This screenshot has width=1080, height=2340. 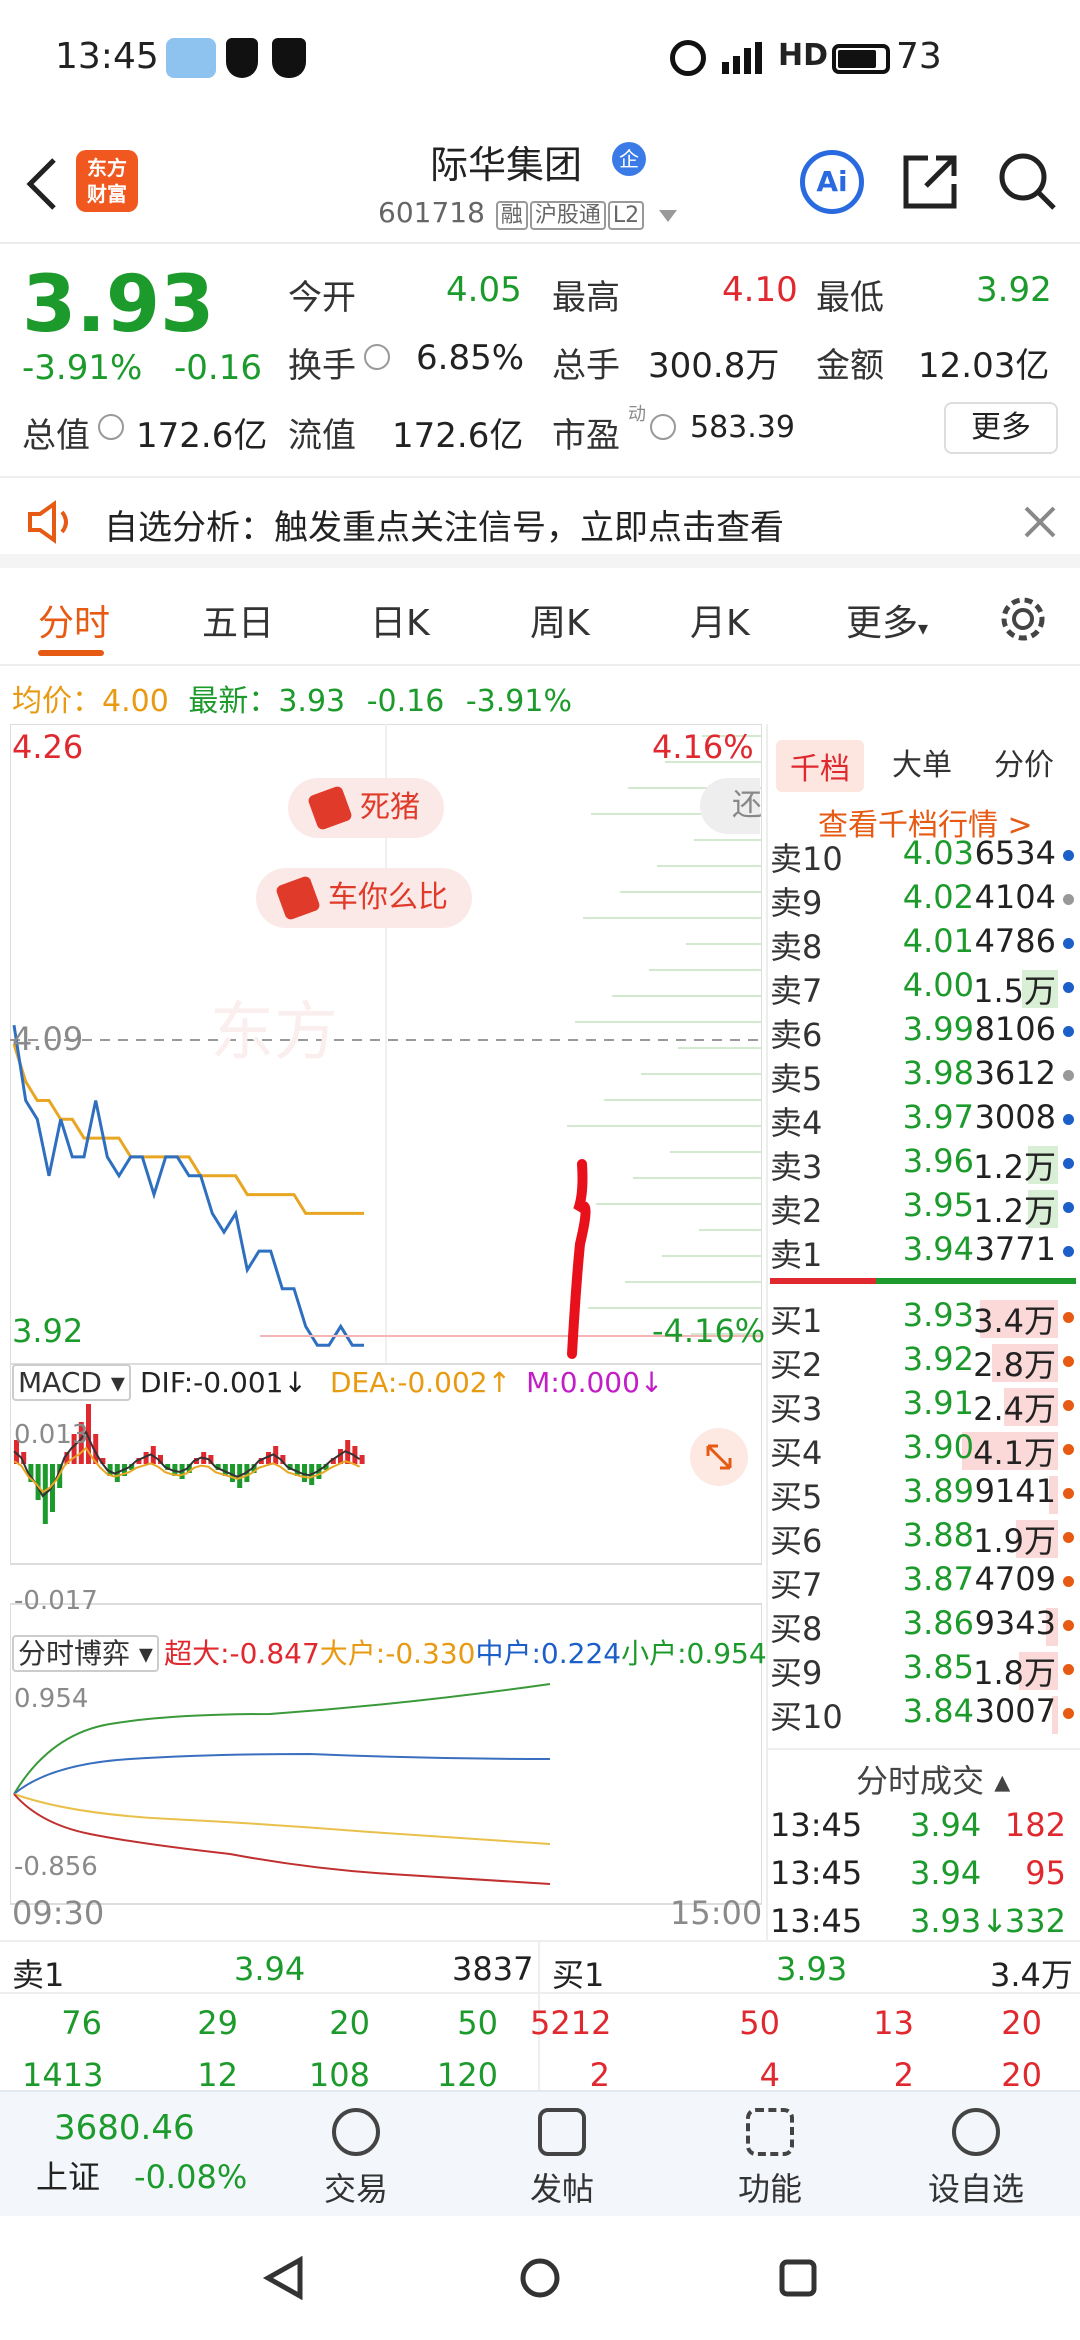 What do you see at coordinates (322, 298) in the screenshot?
I see `open-label: 今开` at bounding box center [322, 298].